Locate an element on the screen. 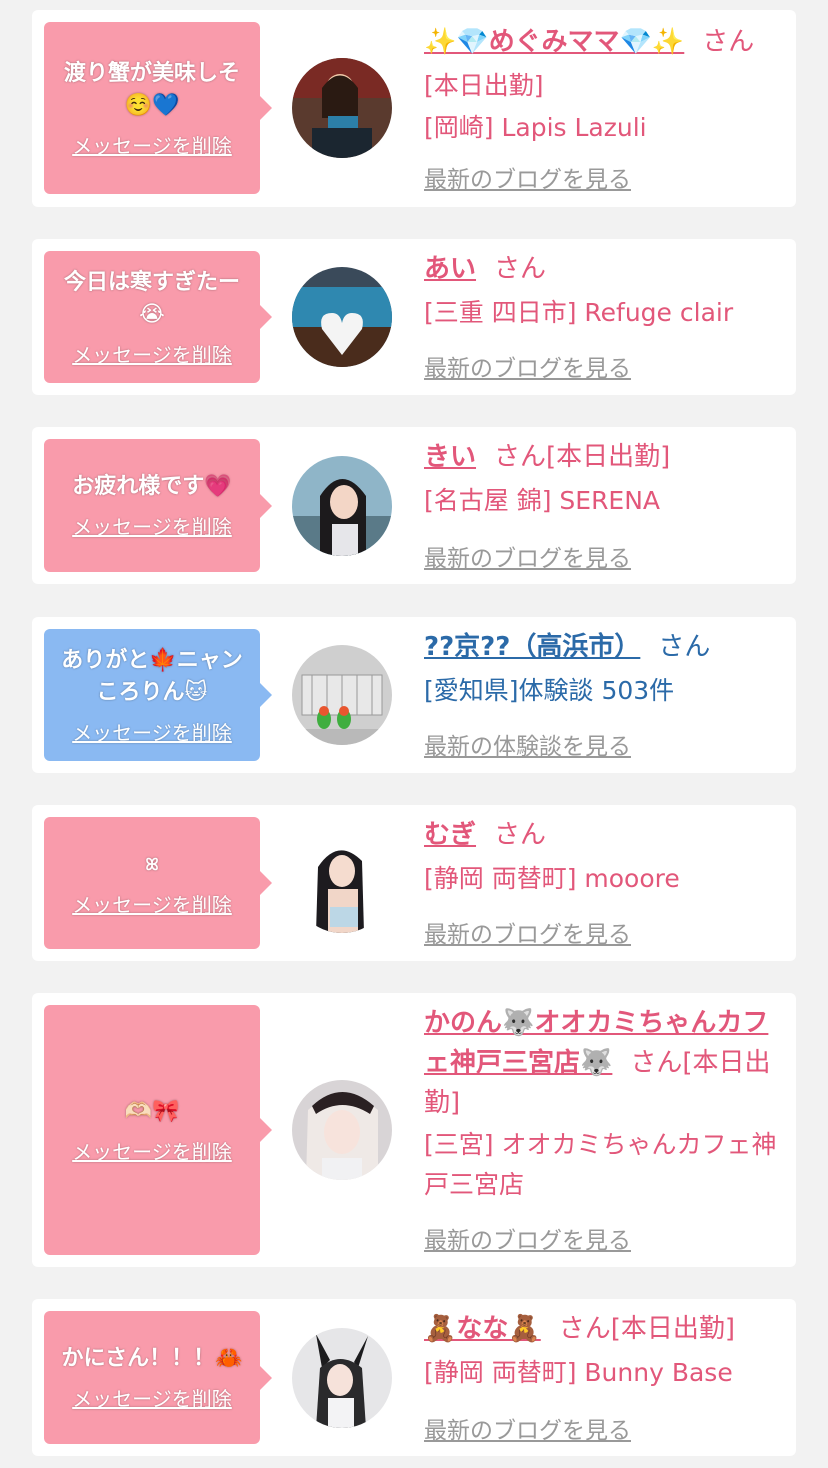 Image resolution: width=828 pixels, height=1468 pixels. message-text: ꕤ is located at coordinates (152, 864).